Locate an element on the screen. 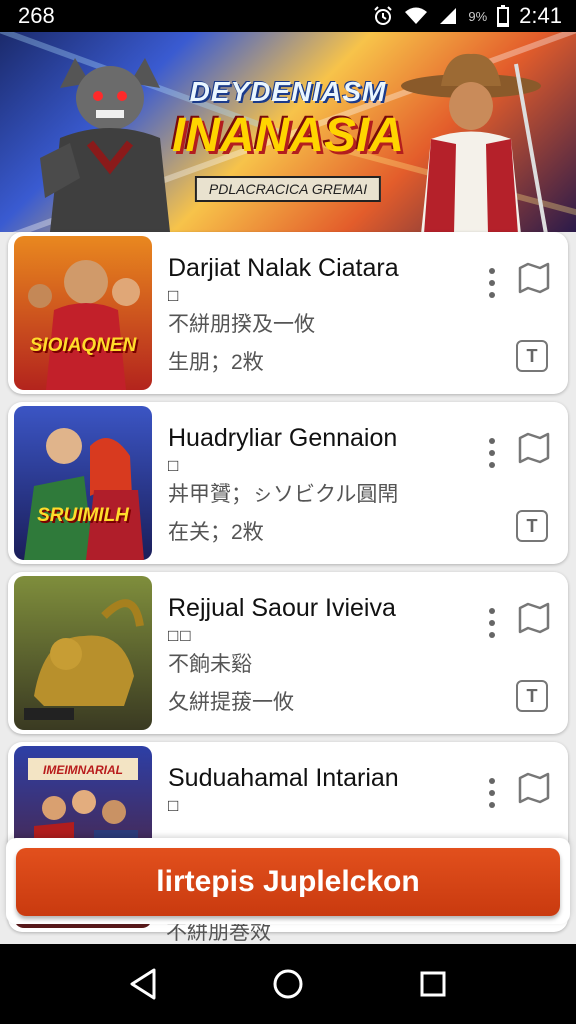 Image resolution: width=576 pixels, height=1024 pixels. item-subtitle: 不絣朋揆及一攸 is located at coordinates (241, 324).